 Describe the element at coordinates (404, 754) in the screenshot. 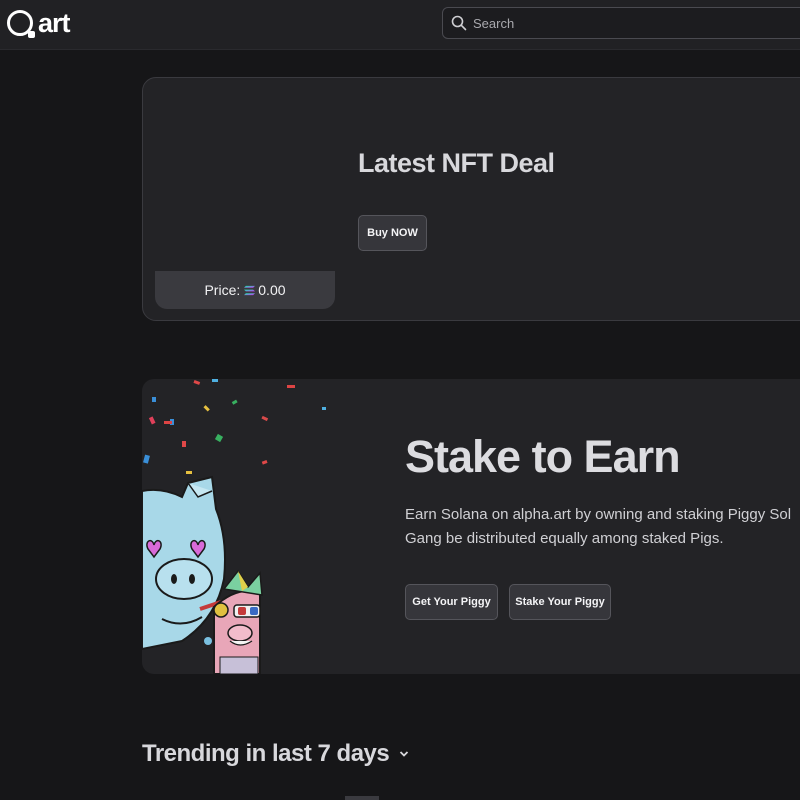

I see `chevron-down-icon` at that location.